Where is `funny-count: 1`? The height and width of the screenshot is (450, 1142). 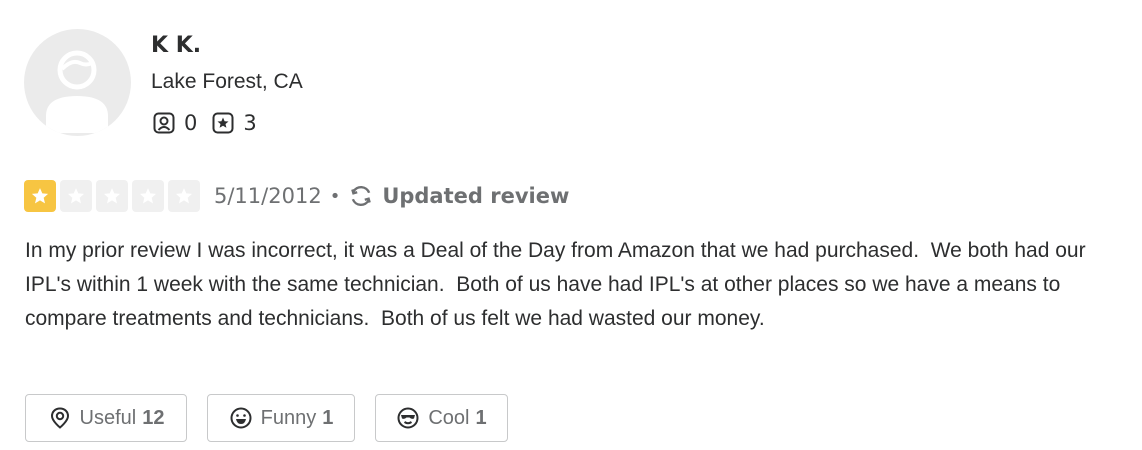
funny-count: 1 is located at coordinates (328, 417).